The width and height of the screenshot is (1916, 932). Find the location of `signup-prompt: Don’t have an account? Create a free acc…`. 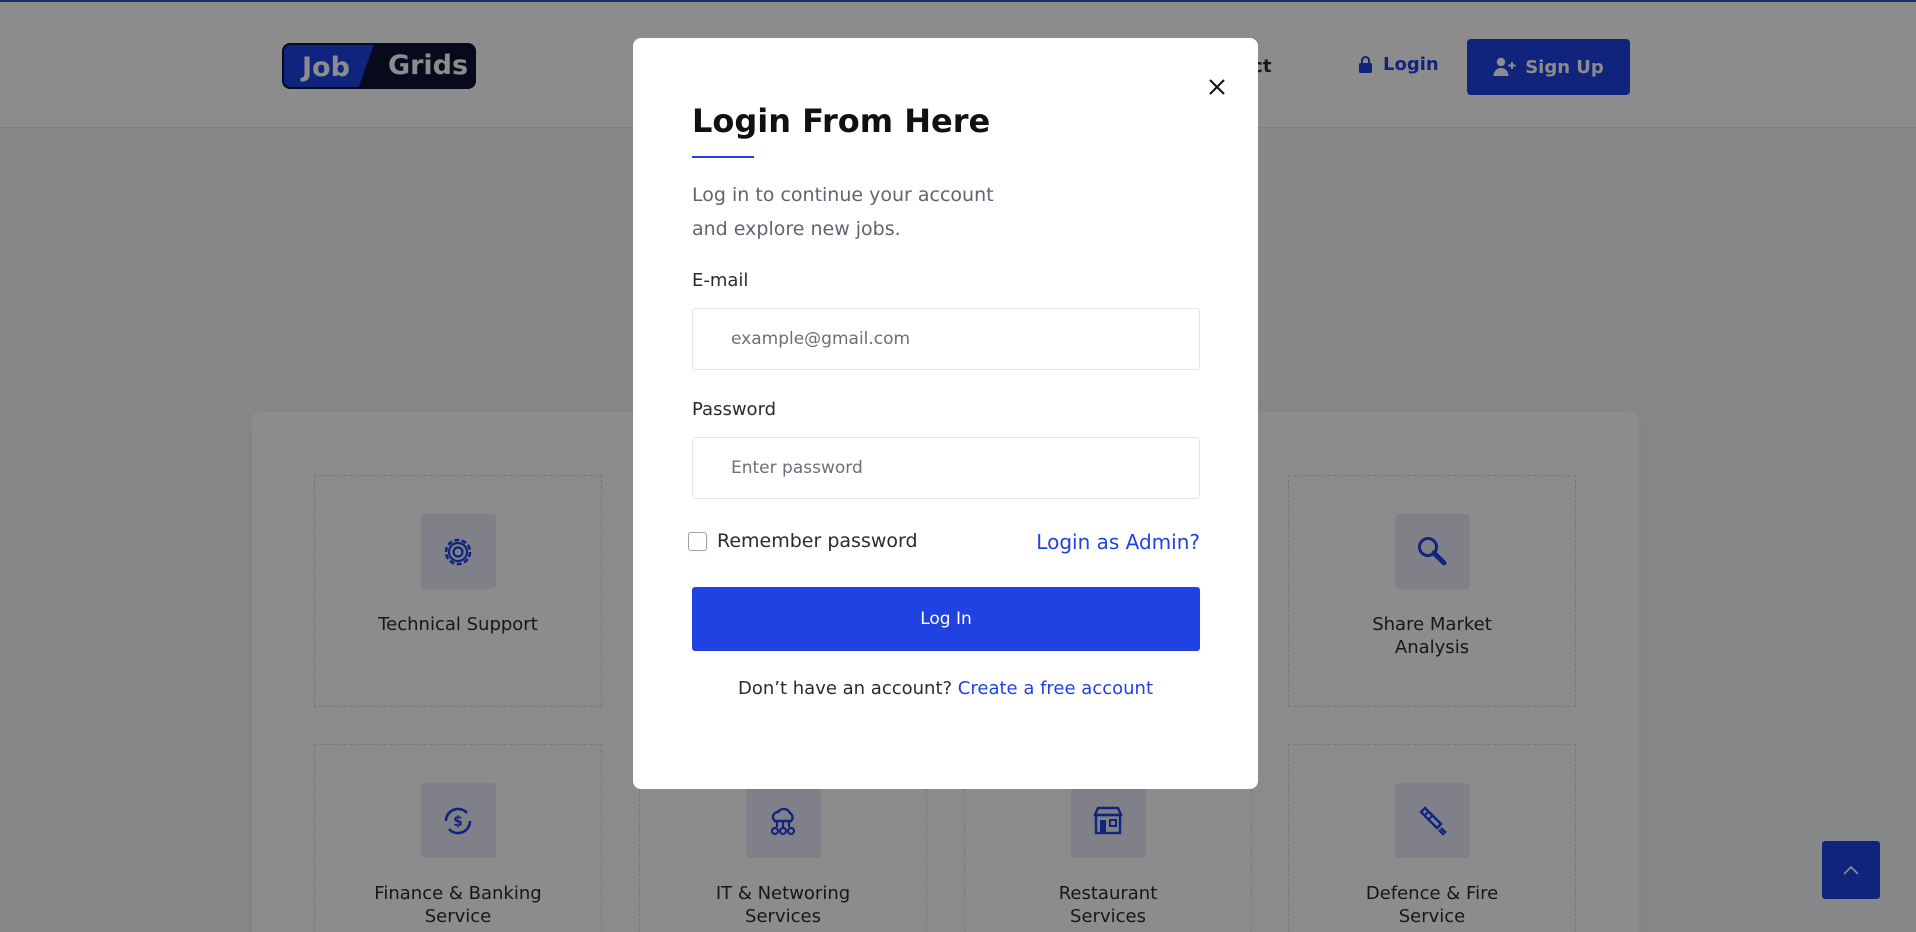

signup-prompt: Don’t have an account? Create a free acc… is located at coordinates (945, 688).